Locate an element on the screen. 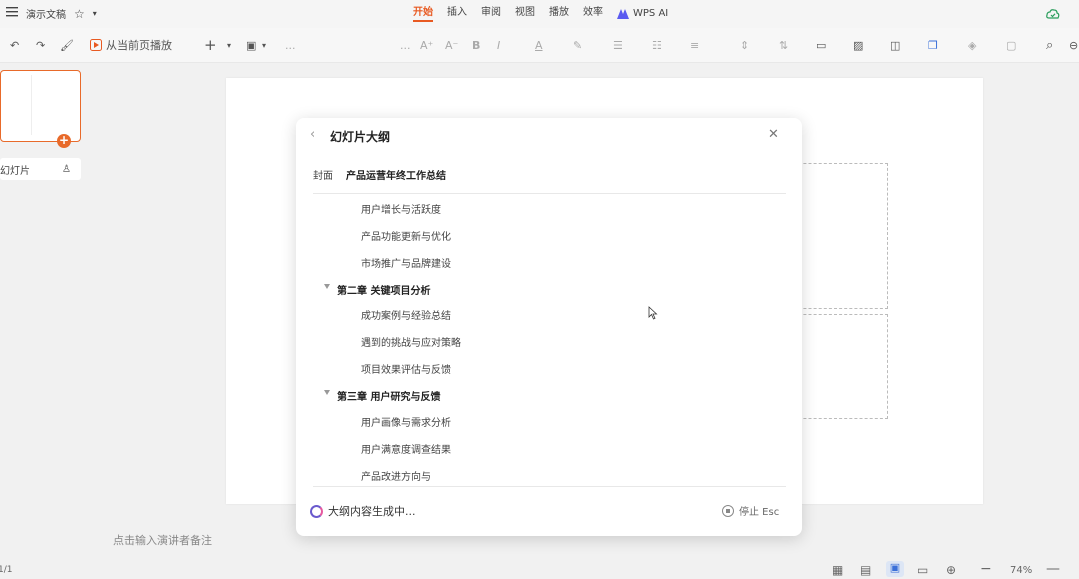 The width and height of the screenshot is (1079, 579). fill-icon: ◈ is located at coordinates (972, 45).